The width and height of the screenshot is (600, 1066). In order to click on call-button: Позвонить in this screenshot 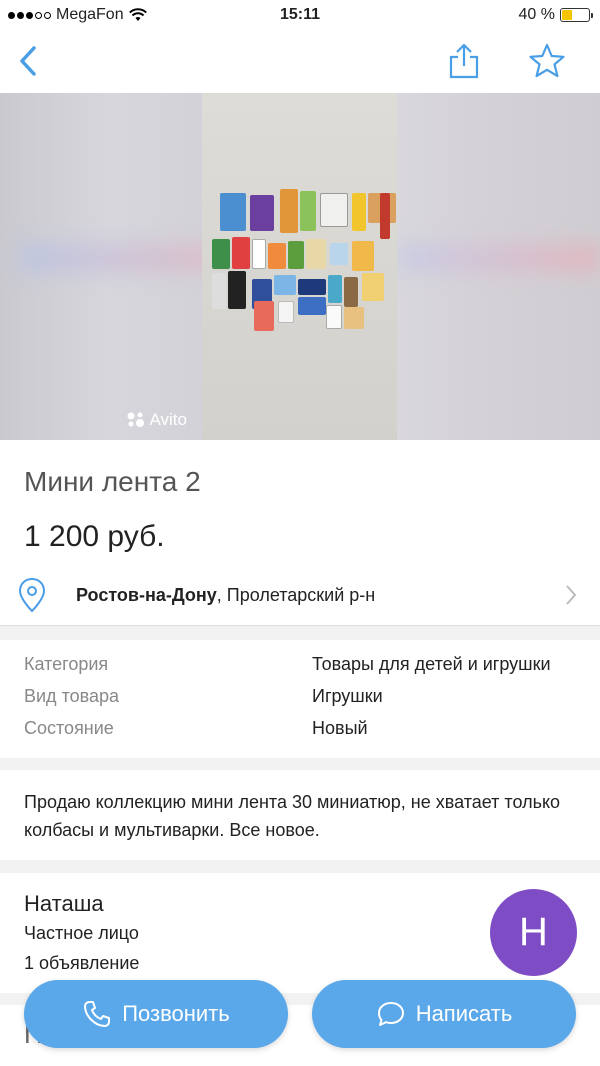, I will do `click(156, 1014)`.